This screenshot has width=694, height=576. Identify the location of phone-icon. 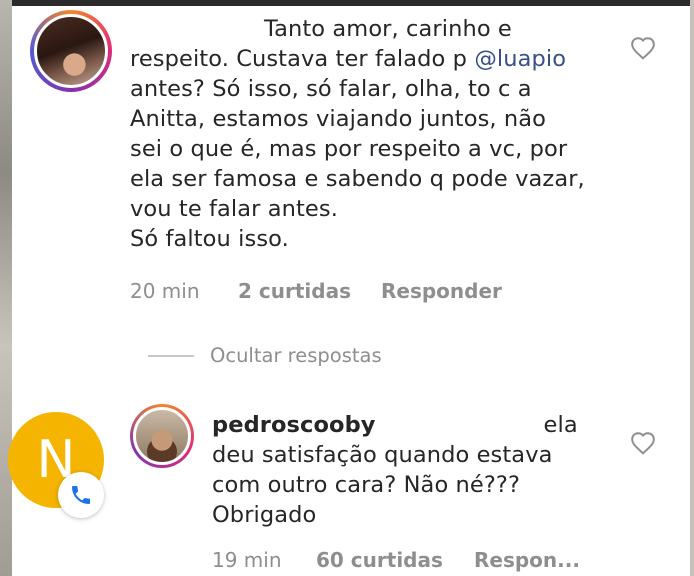
(81, 495).